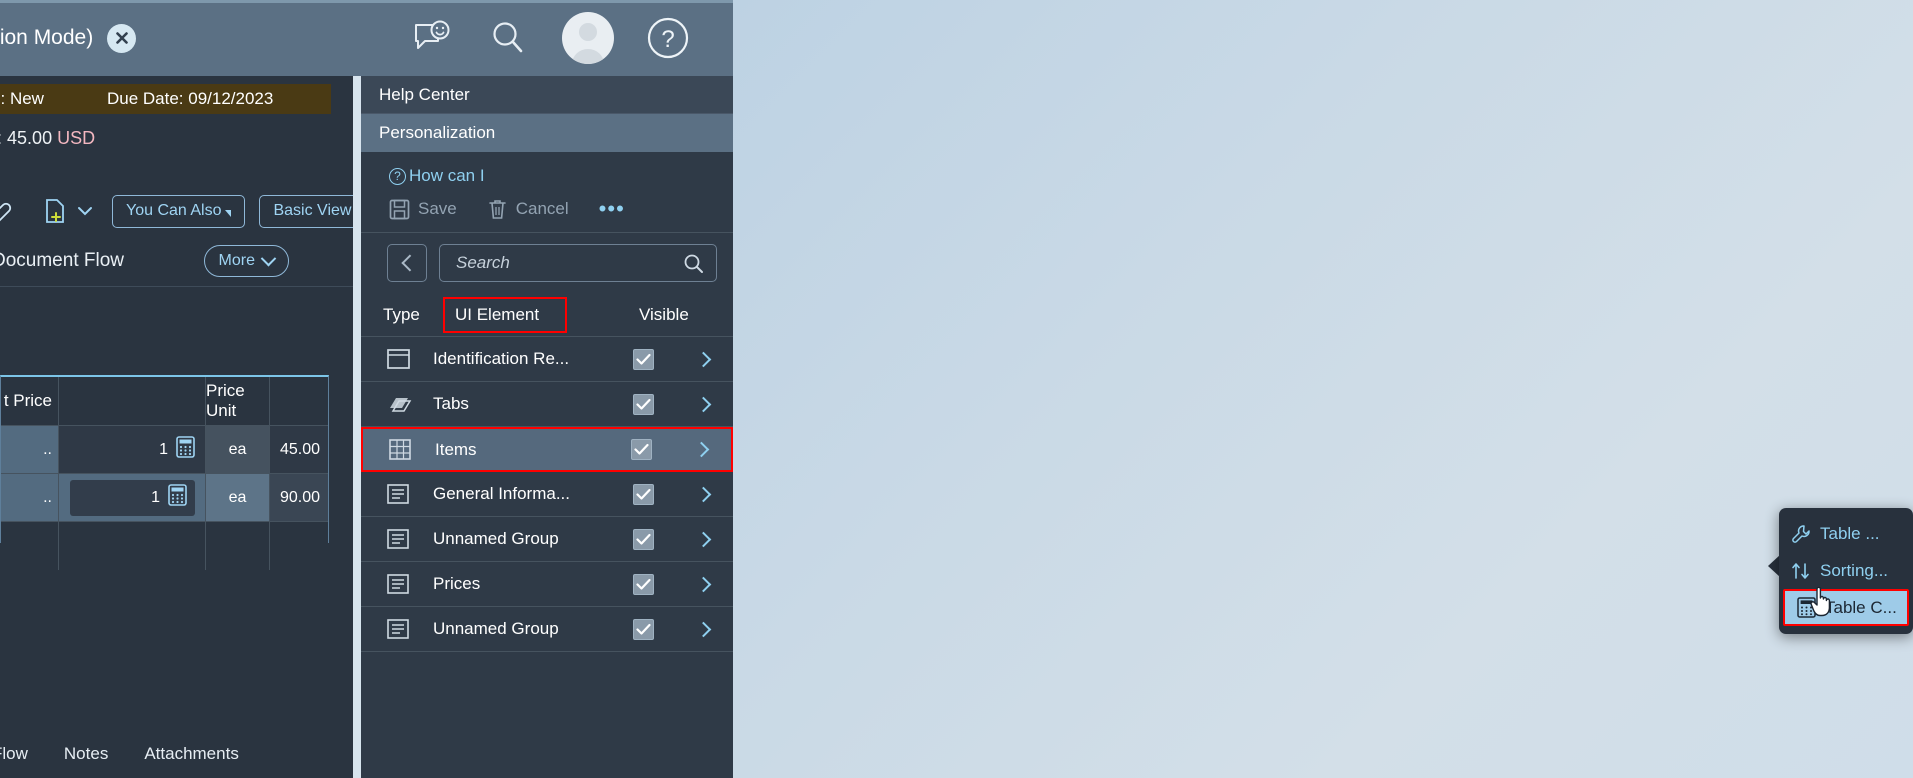 This screenshot has width=1913, height=778. What do you see at coordinates (132, 401) in the screenshot?
I see `column-header-qty` at bounding box center [132, 401].